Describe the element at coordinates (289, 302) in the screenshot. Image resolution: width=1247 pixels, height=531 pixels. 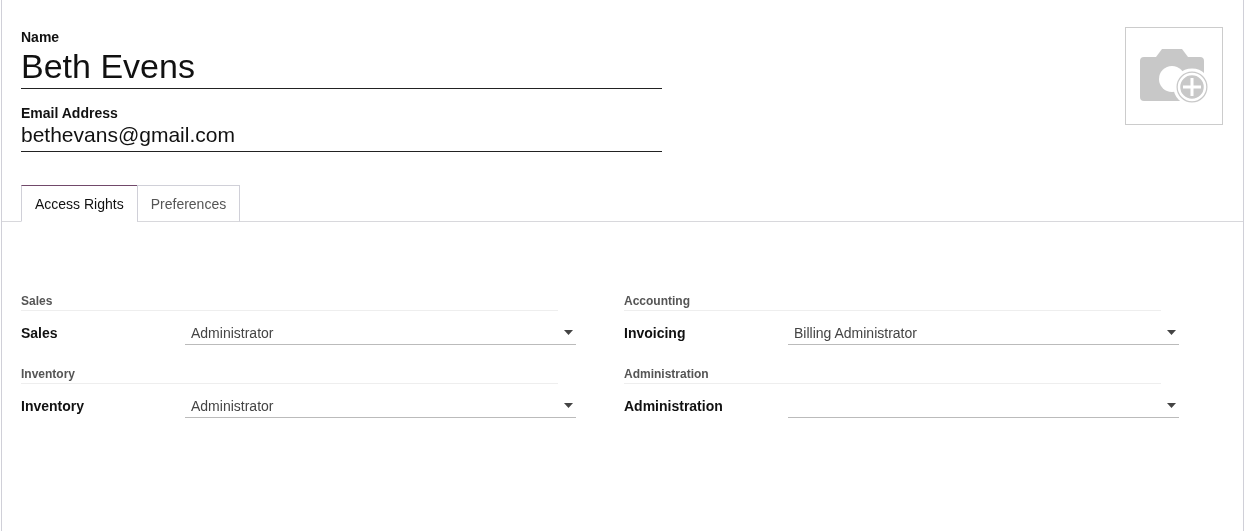
I see `group-title: Sales` at that location.